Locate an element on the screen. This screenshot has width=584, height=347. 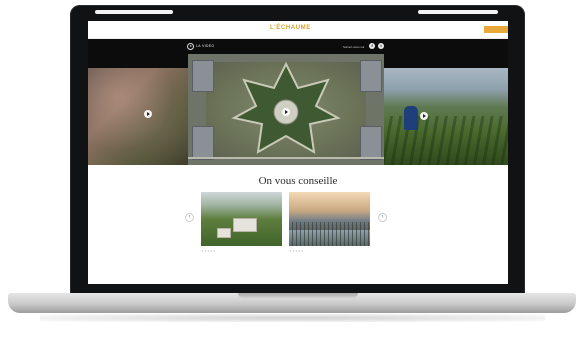
carousel-prev-button: ‹ is located at coordinates (189, 217).